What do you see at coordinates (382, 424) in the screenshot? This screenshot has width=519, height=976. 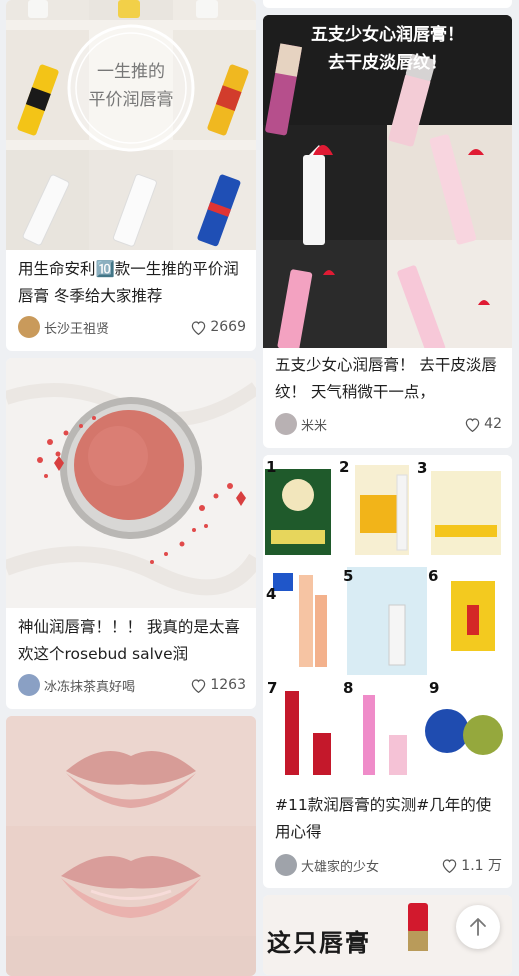 I see `author-name: 米米` at bounding box center [382, 424].